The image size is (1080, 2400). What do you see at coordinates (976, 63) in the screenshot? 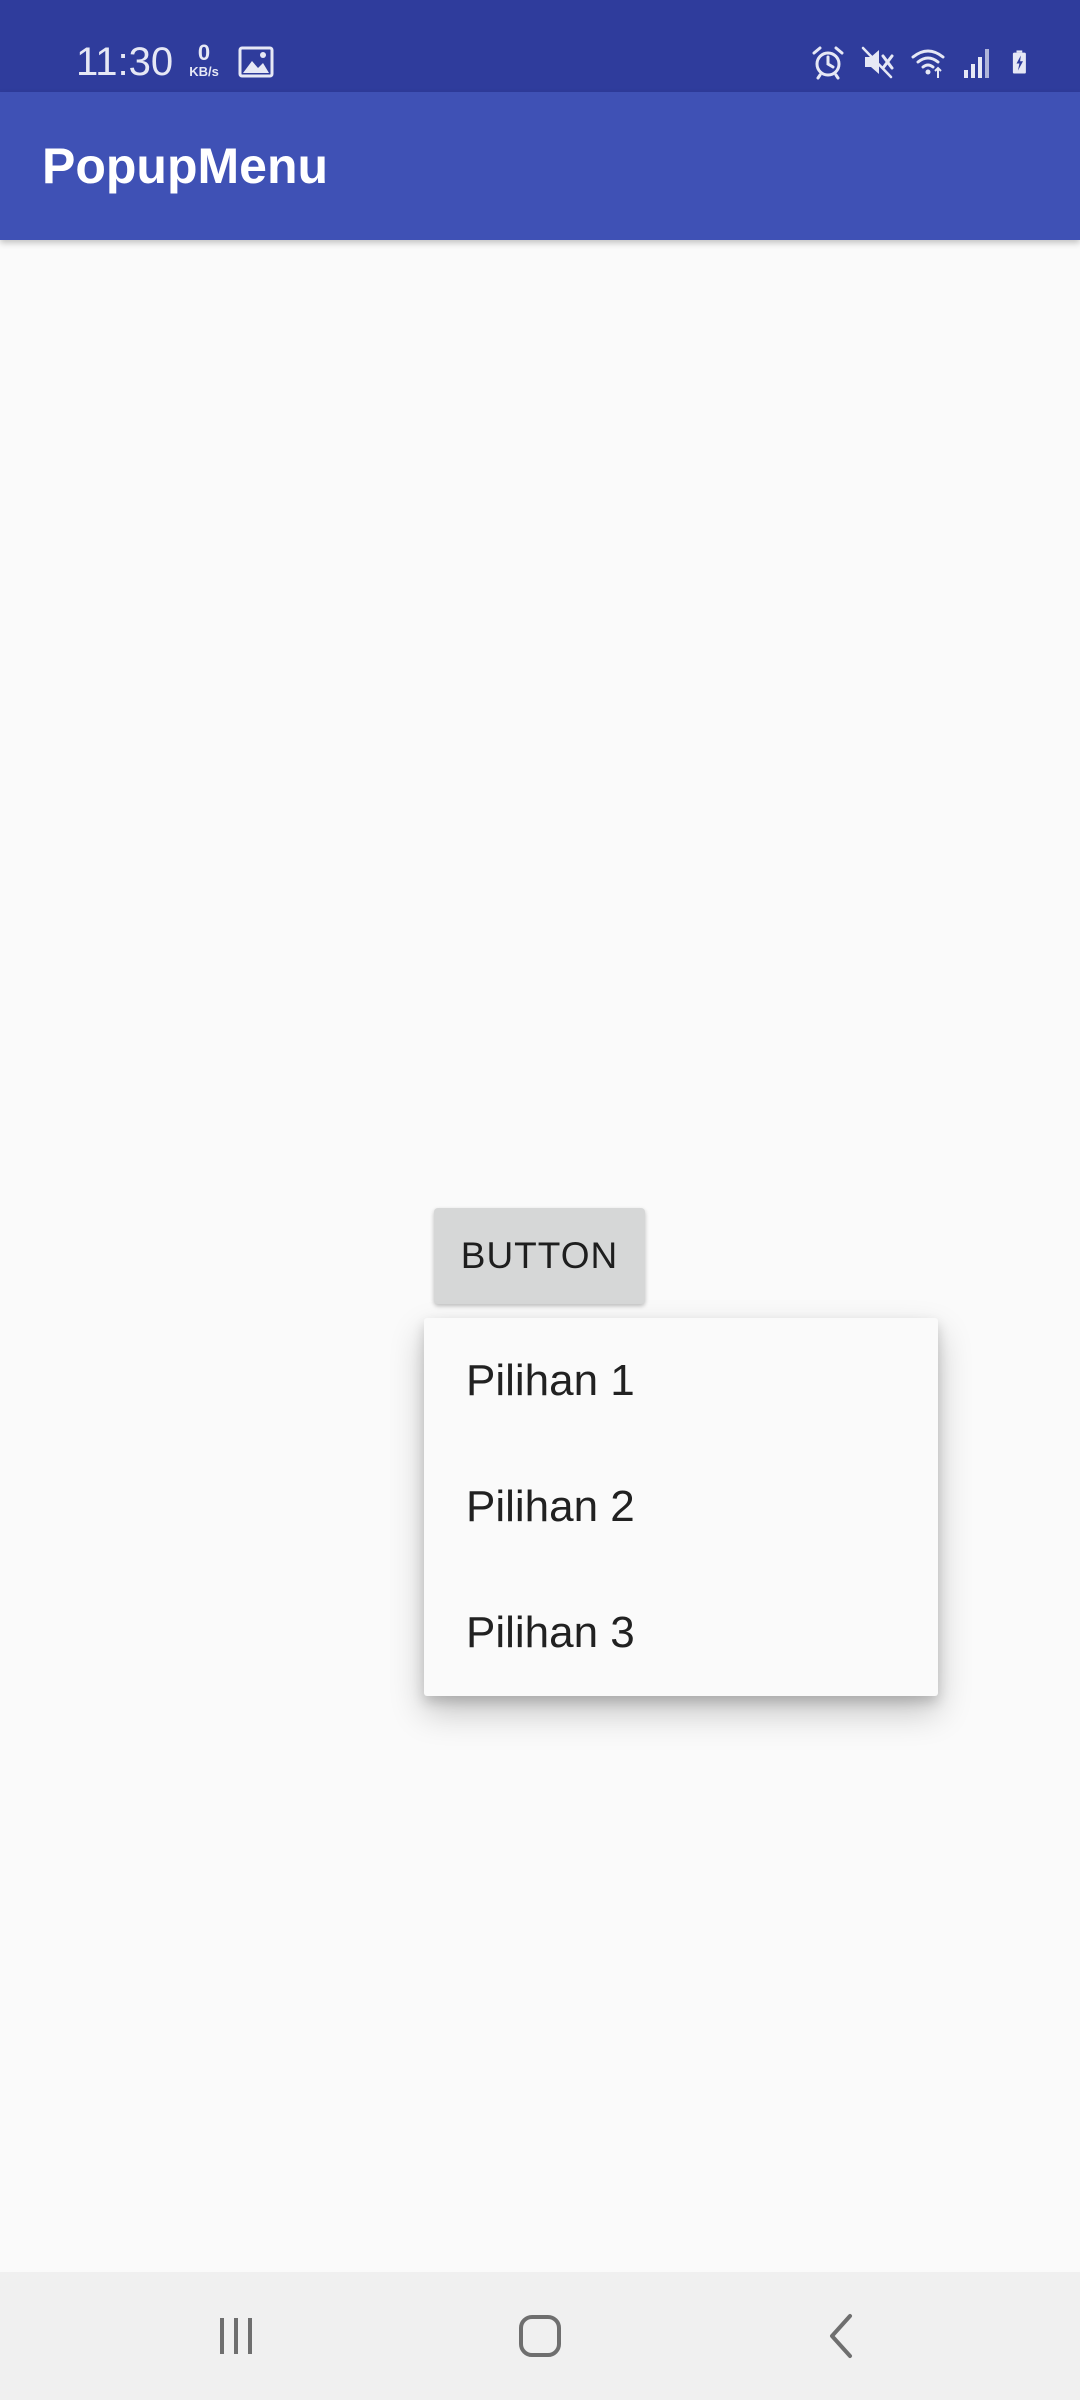
I see `signal-icon` at bounding box center [976, 63].